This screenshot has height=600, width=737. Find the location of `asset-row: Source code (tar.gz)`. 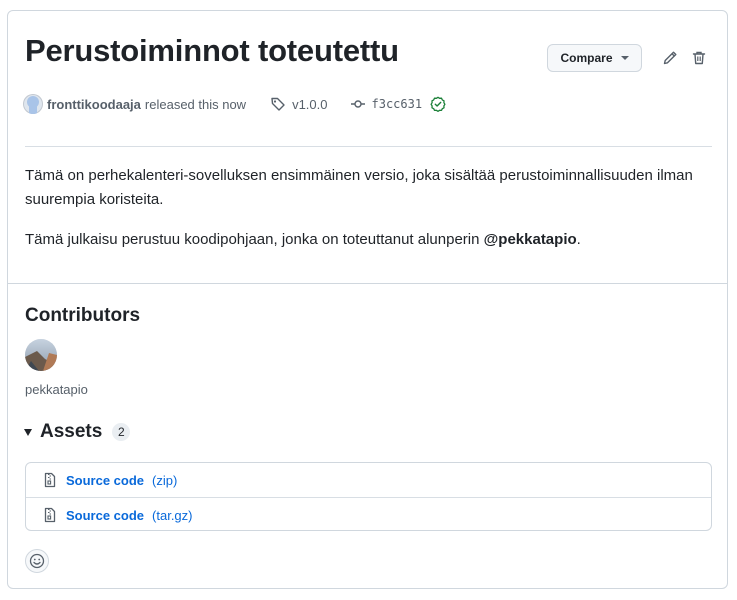

asset-row: Source code (tar.gz) is located at coordinates (368, 515).